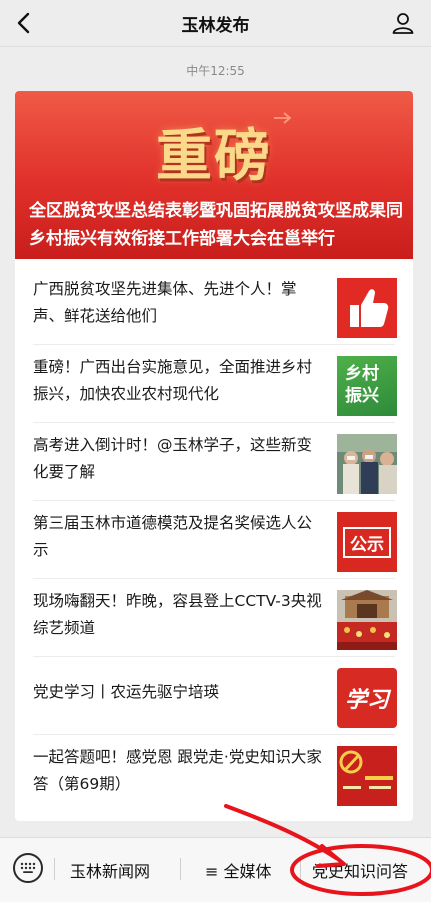 The width and height of the screenshot is (431, 902). What do you see at coordinates (173, 380) in the screenshot?
I see `list-item-title: 重磅！广西出台实施意见，全面推进乡村振兴，加快农业农村现代化` at bounding box center [173, 380].